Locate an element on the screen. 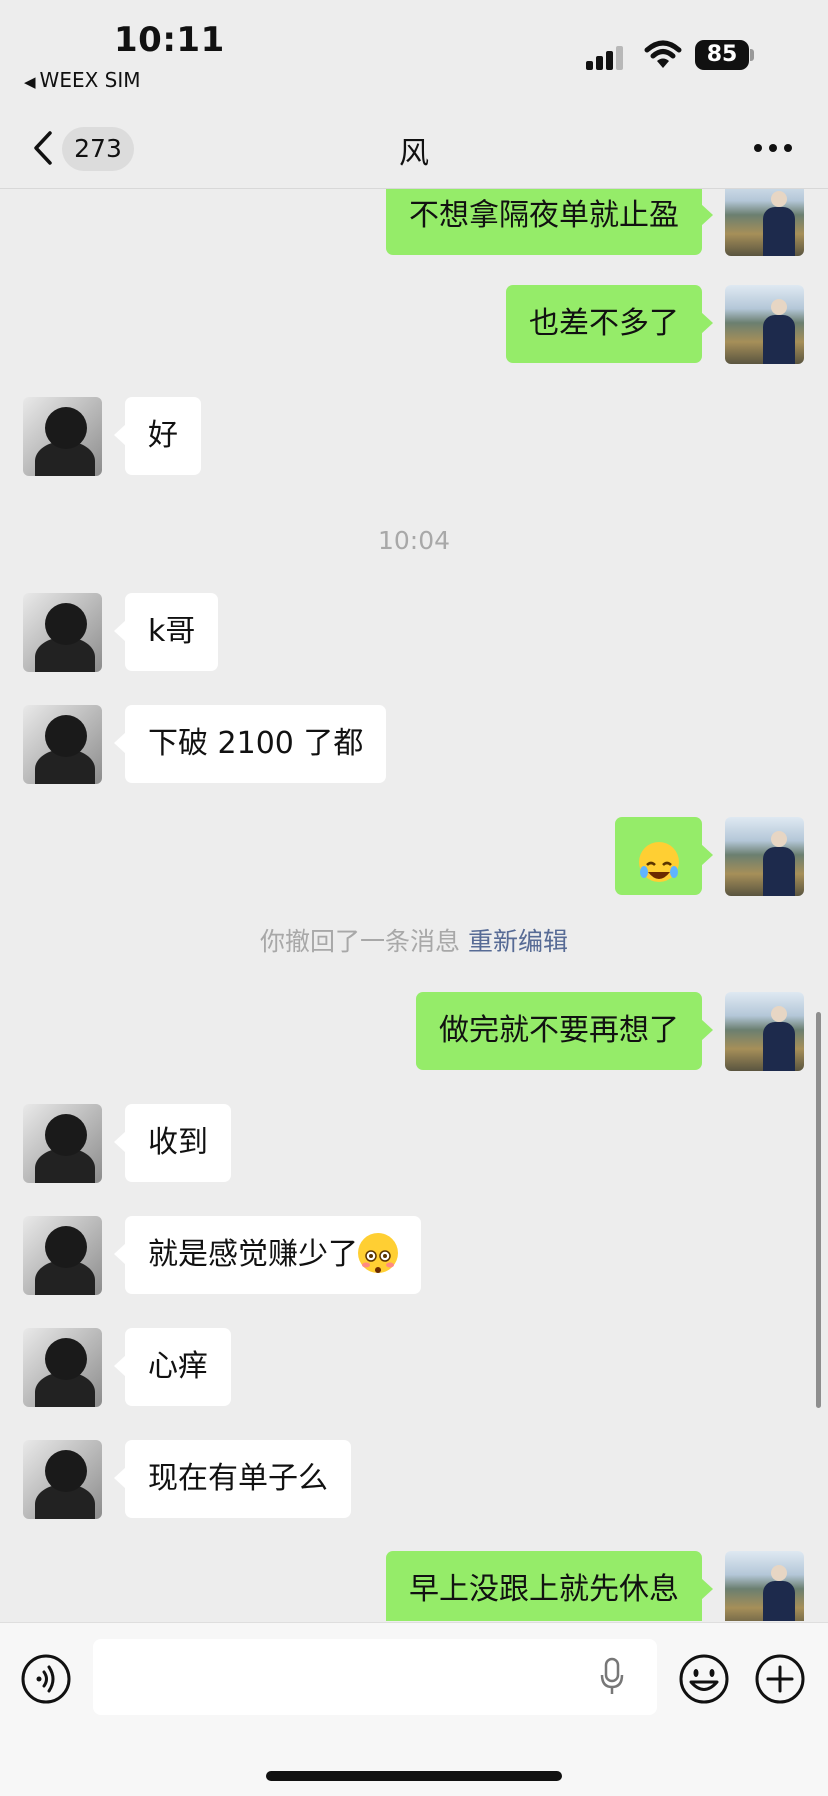 This screenshot has width=828, height=1796. more-dots-icon is located at coordinates (774, 149).